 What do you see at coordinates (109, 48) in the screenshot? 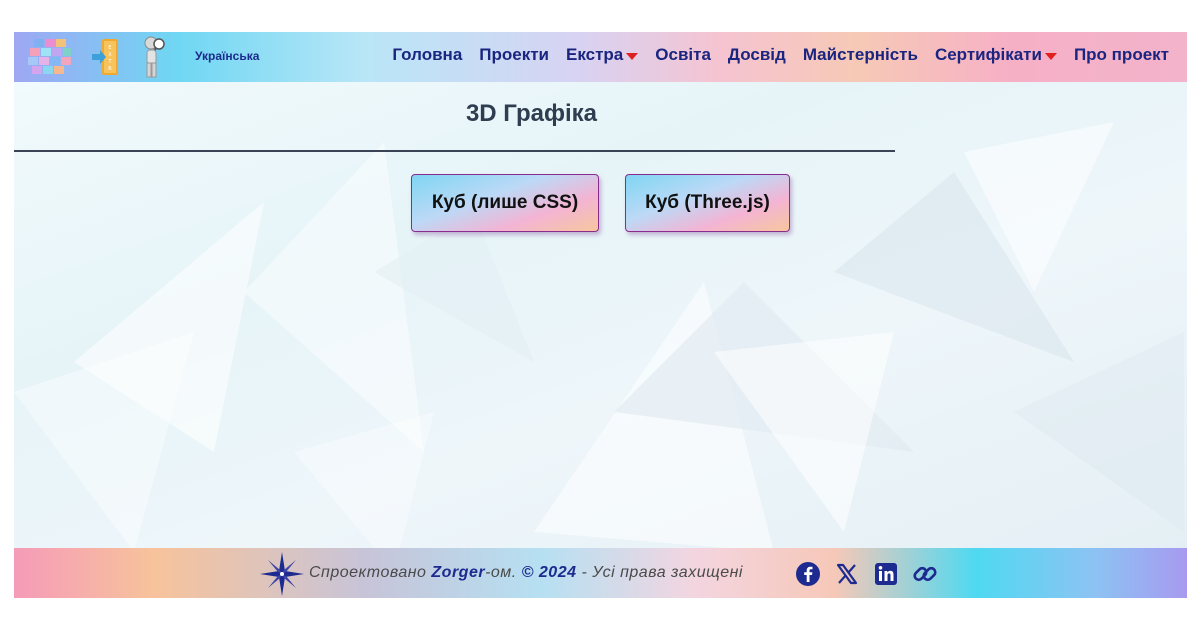
I see `svg-text: E` at bounding box center [109, 48].